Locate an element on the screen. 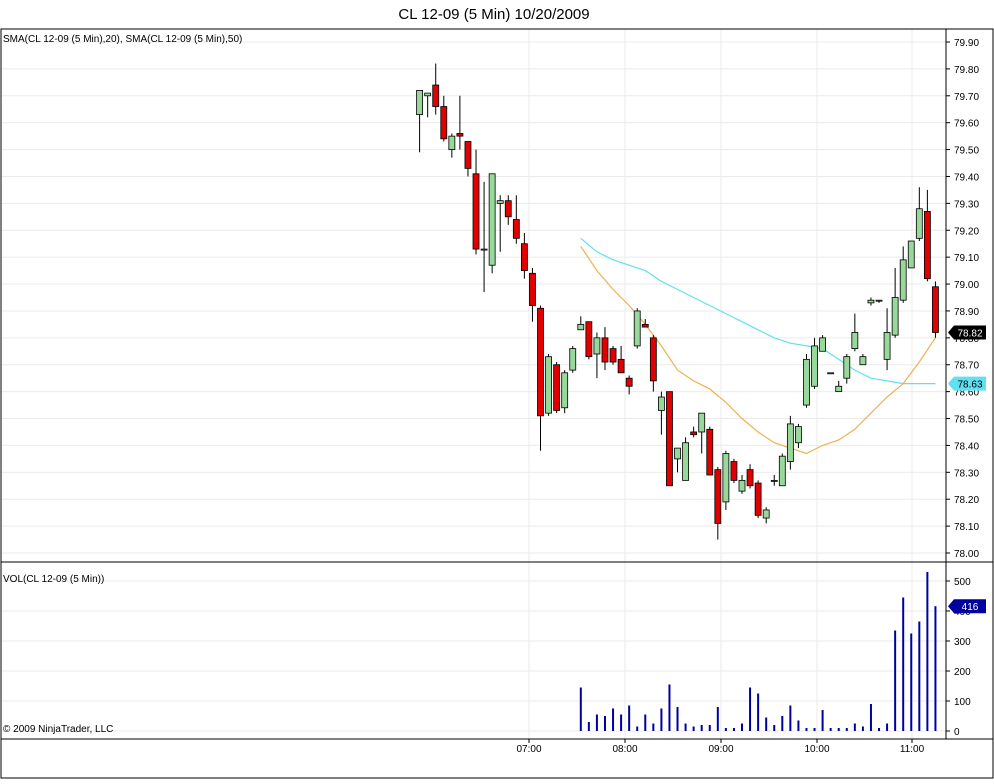 The height and width of the screenshot is (784, 994). volume-tag-label: 416 is located at coordinates (970, 607).